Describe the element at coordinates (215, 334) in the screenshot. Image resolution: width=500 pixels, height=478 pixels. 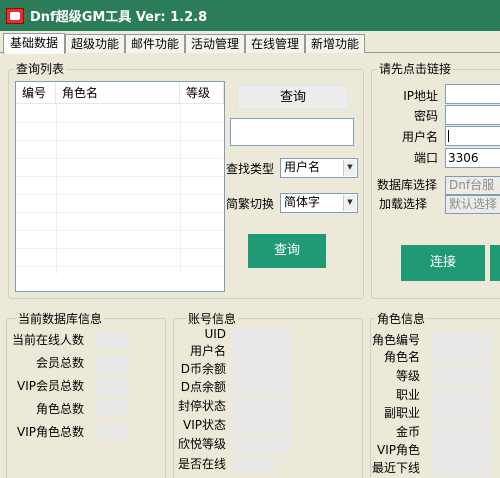
I see `uid-label: UID` at that location.